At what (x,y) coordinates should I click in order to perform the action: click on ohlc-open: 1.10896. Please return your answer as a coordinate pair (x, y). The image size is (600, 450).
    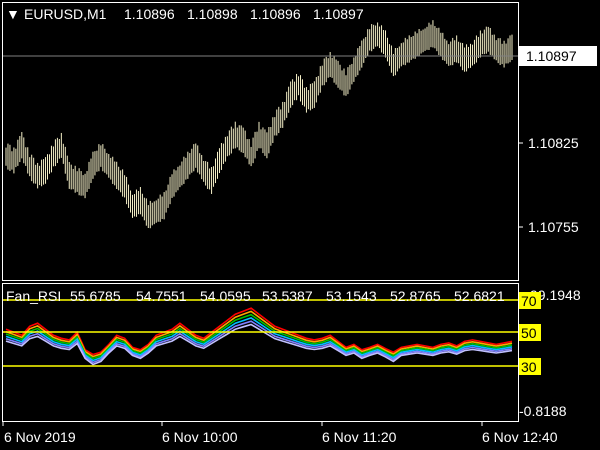
    Looking at the image, I should click on (149, 14).